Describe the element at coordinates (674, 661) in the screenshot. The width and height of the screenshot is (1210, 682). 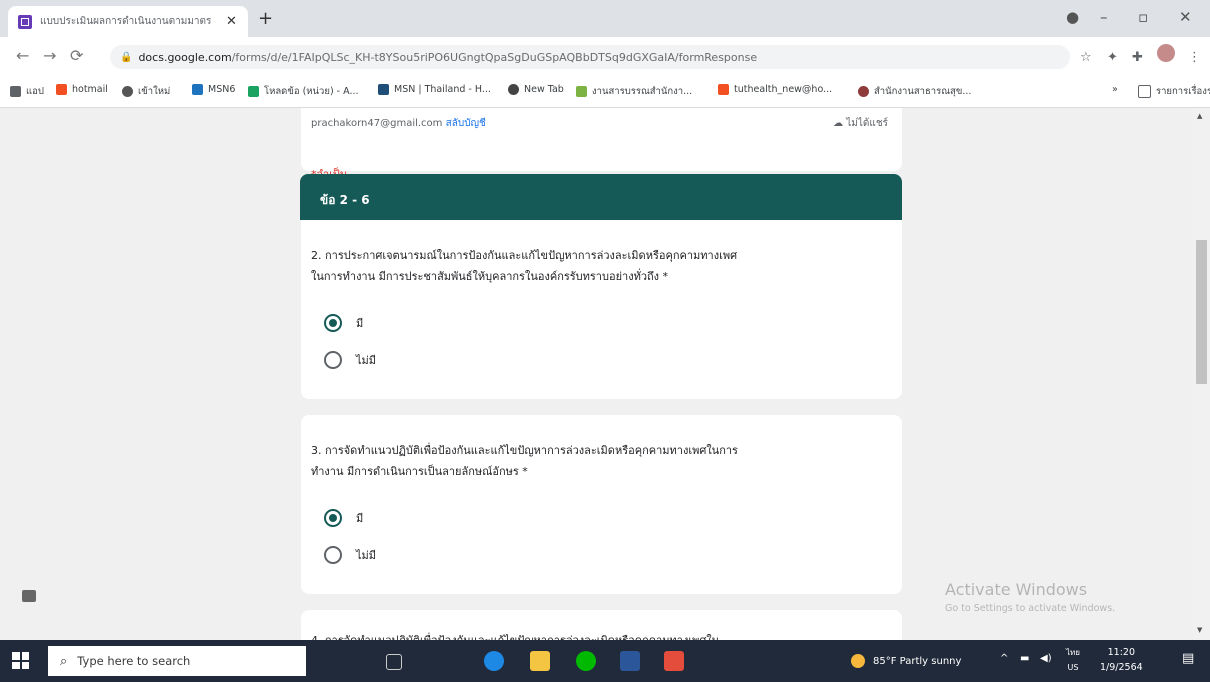
I see `chrome-icon` at that location.